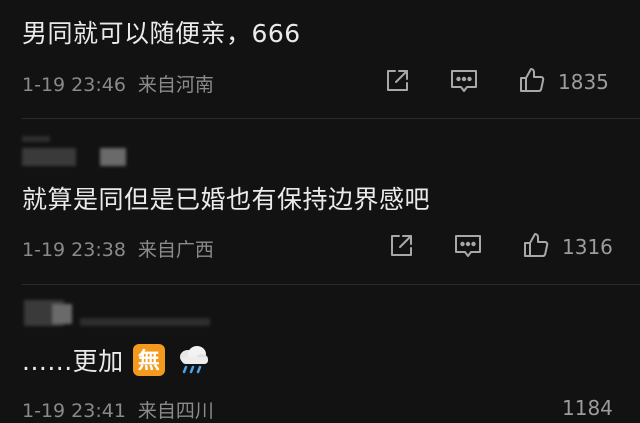 Image resolution: width=640 pixels, height=423 pixels. Describe the element at coordinates (175, 411) in the screenshot. I see `comment-location: 来自四川` at that location.